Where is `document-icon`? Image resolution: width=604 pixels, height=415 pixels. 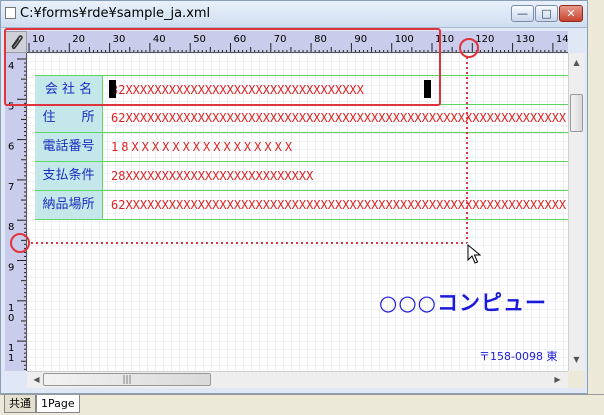 document-icon is located at coordinates (10, 13).